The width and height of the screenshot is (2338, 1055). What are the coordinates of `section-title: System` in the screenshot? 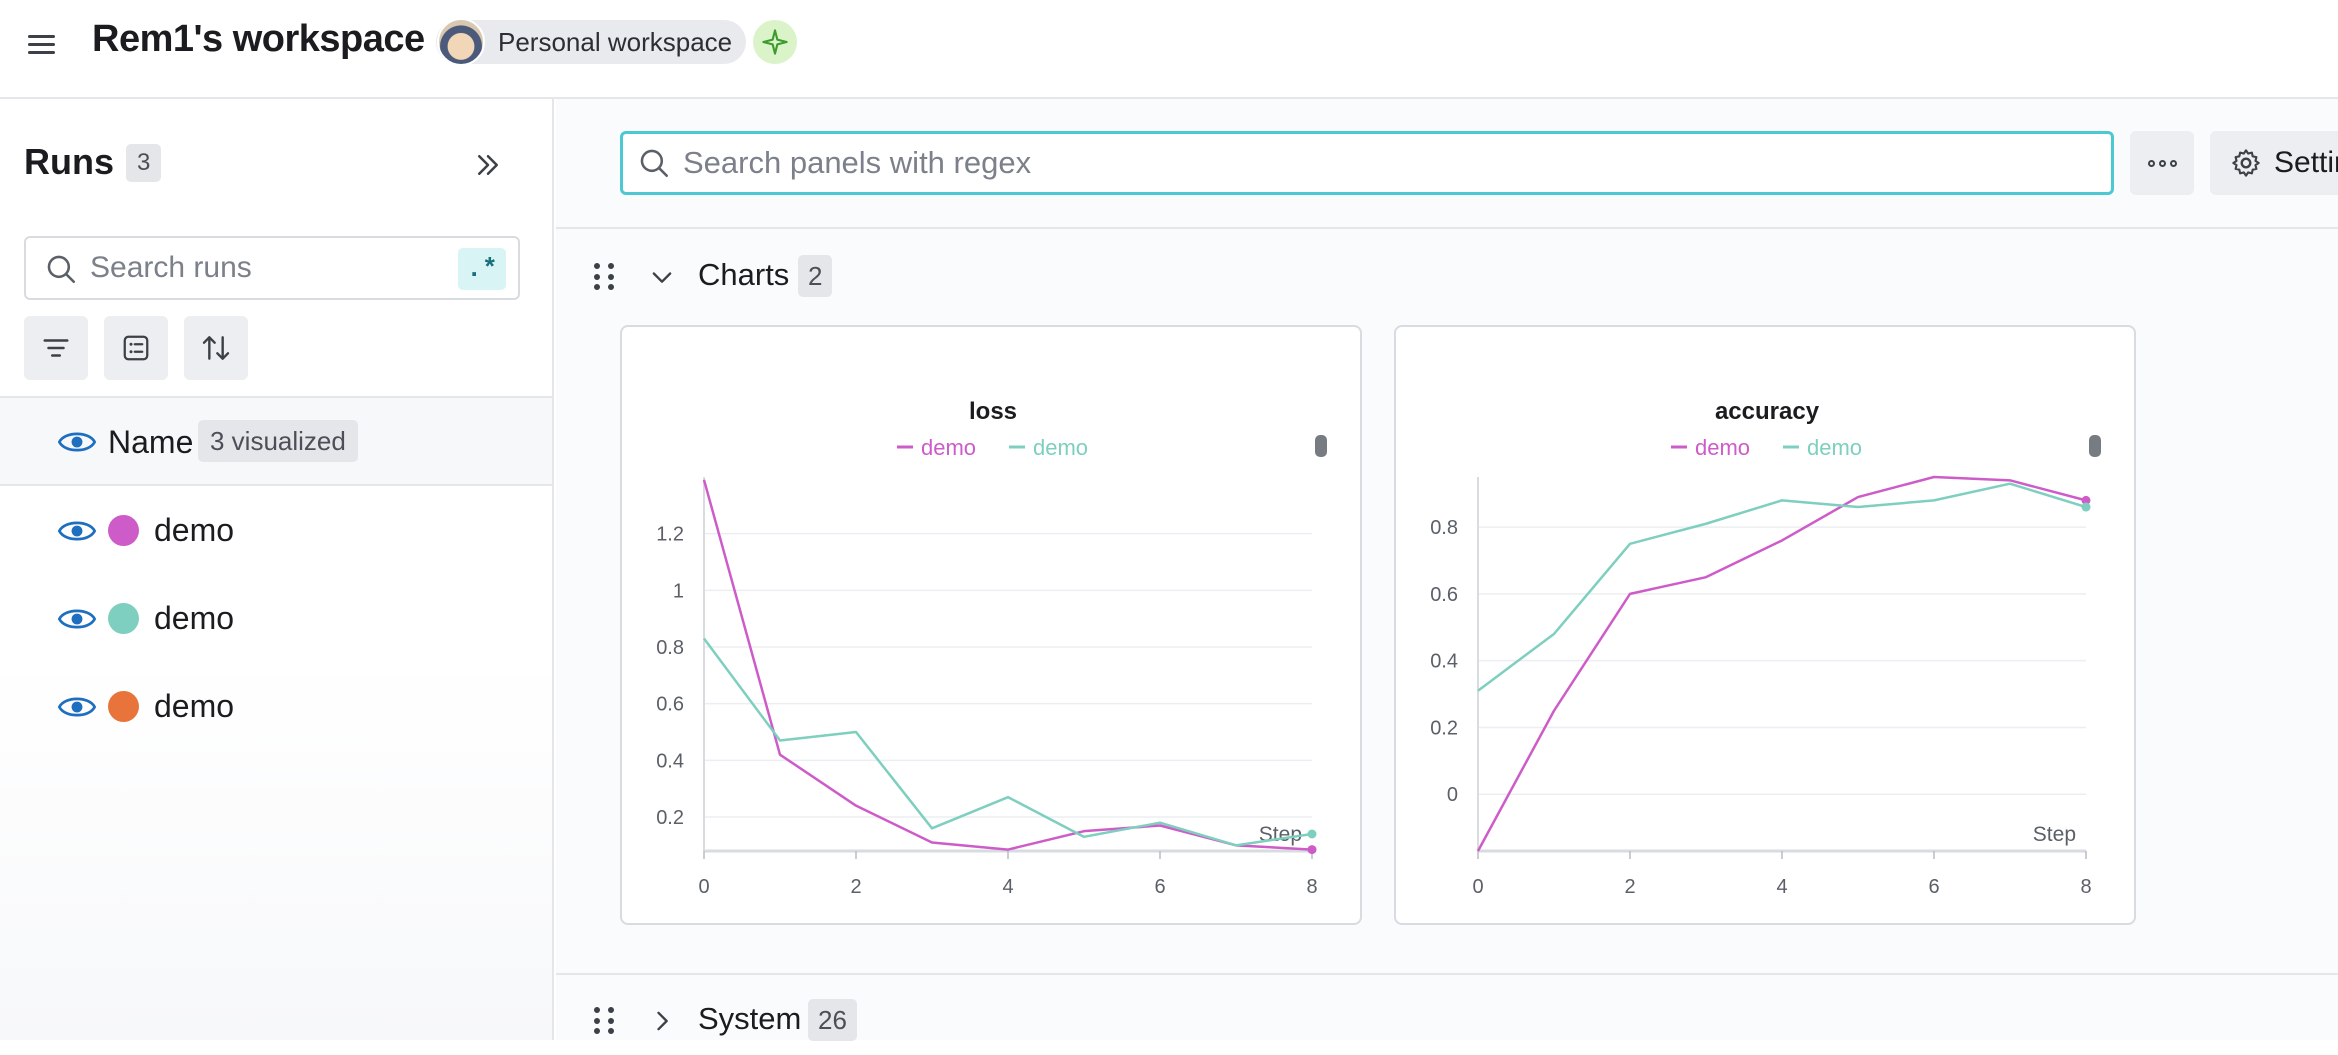 It's located at (749, 1019).